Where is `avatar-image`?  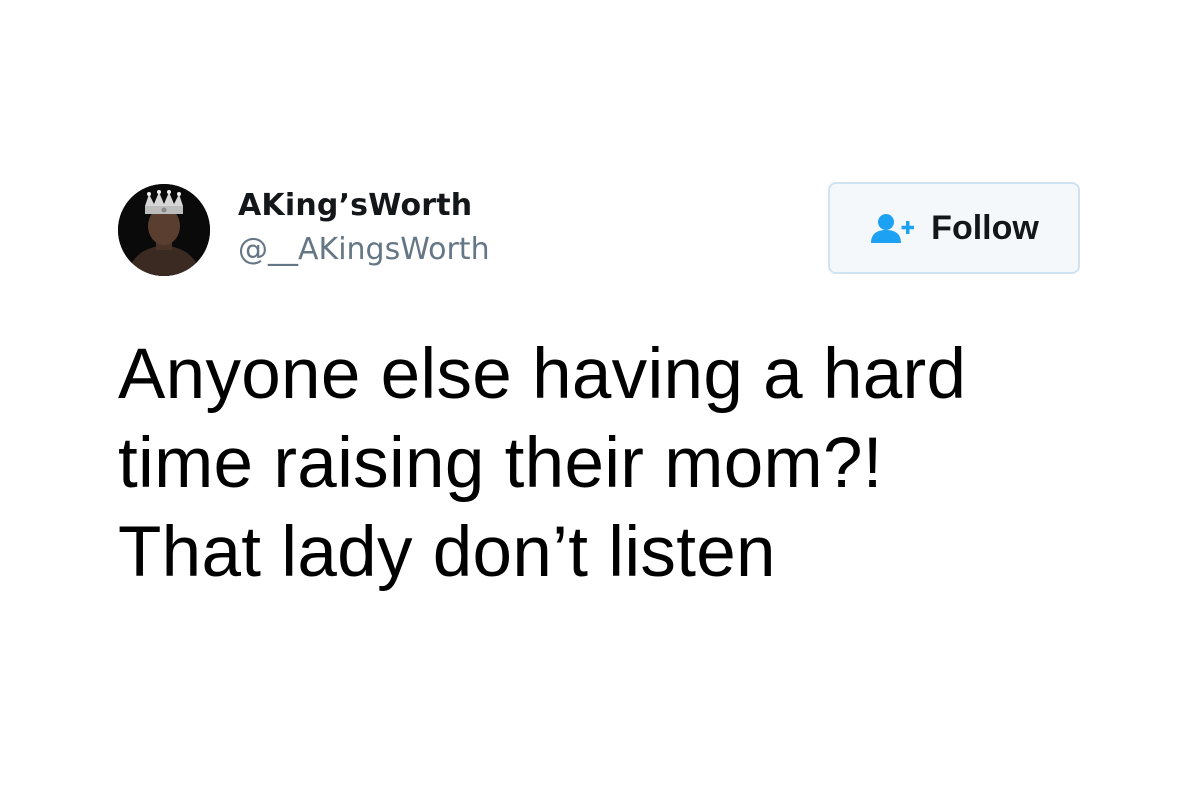
avatar-image is located at coordinates (164, 230).